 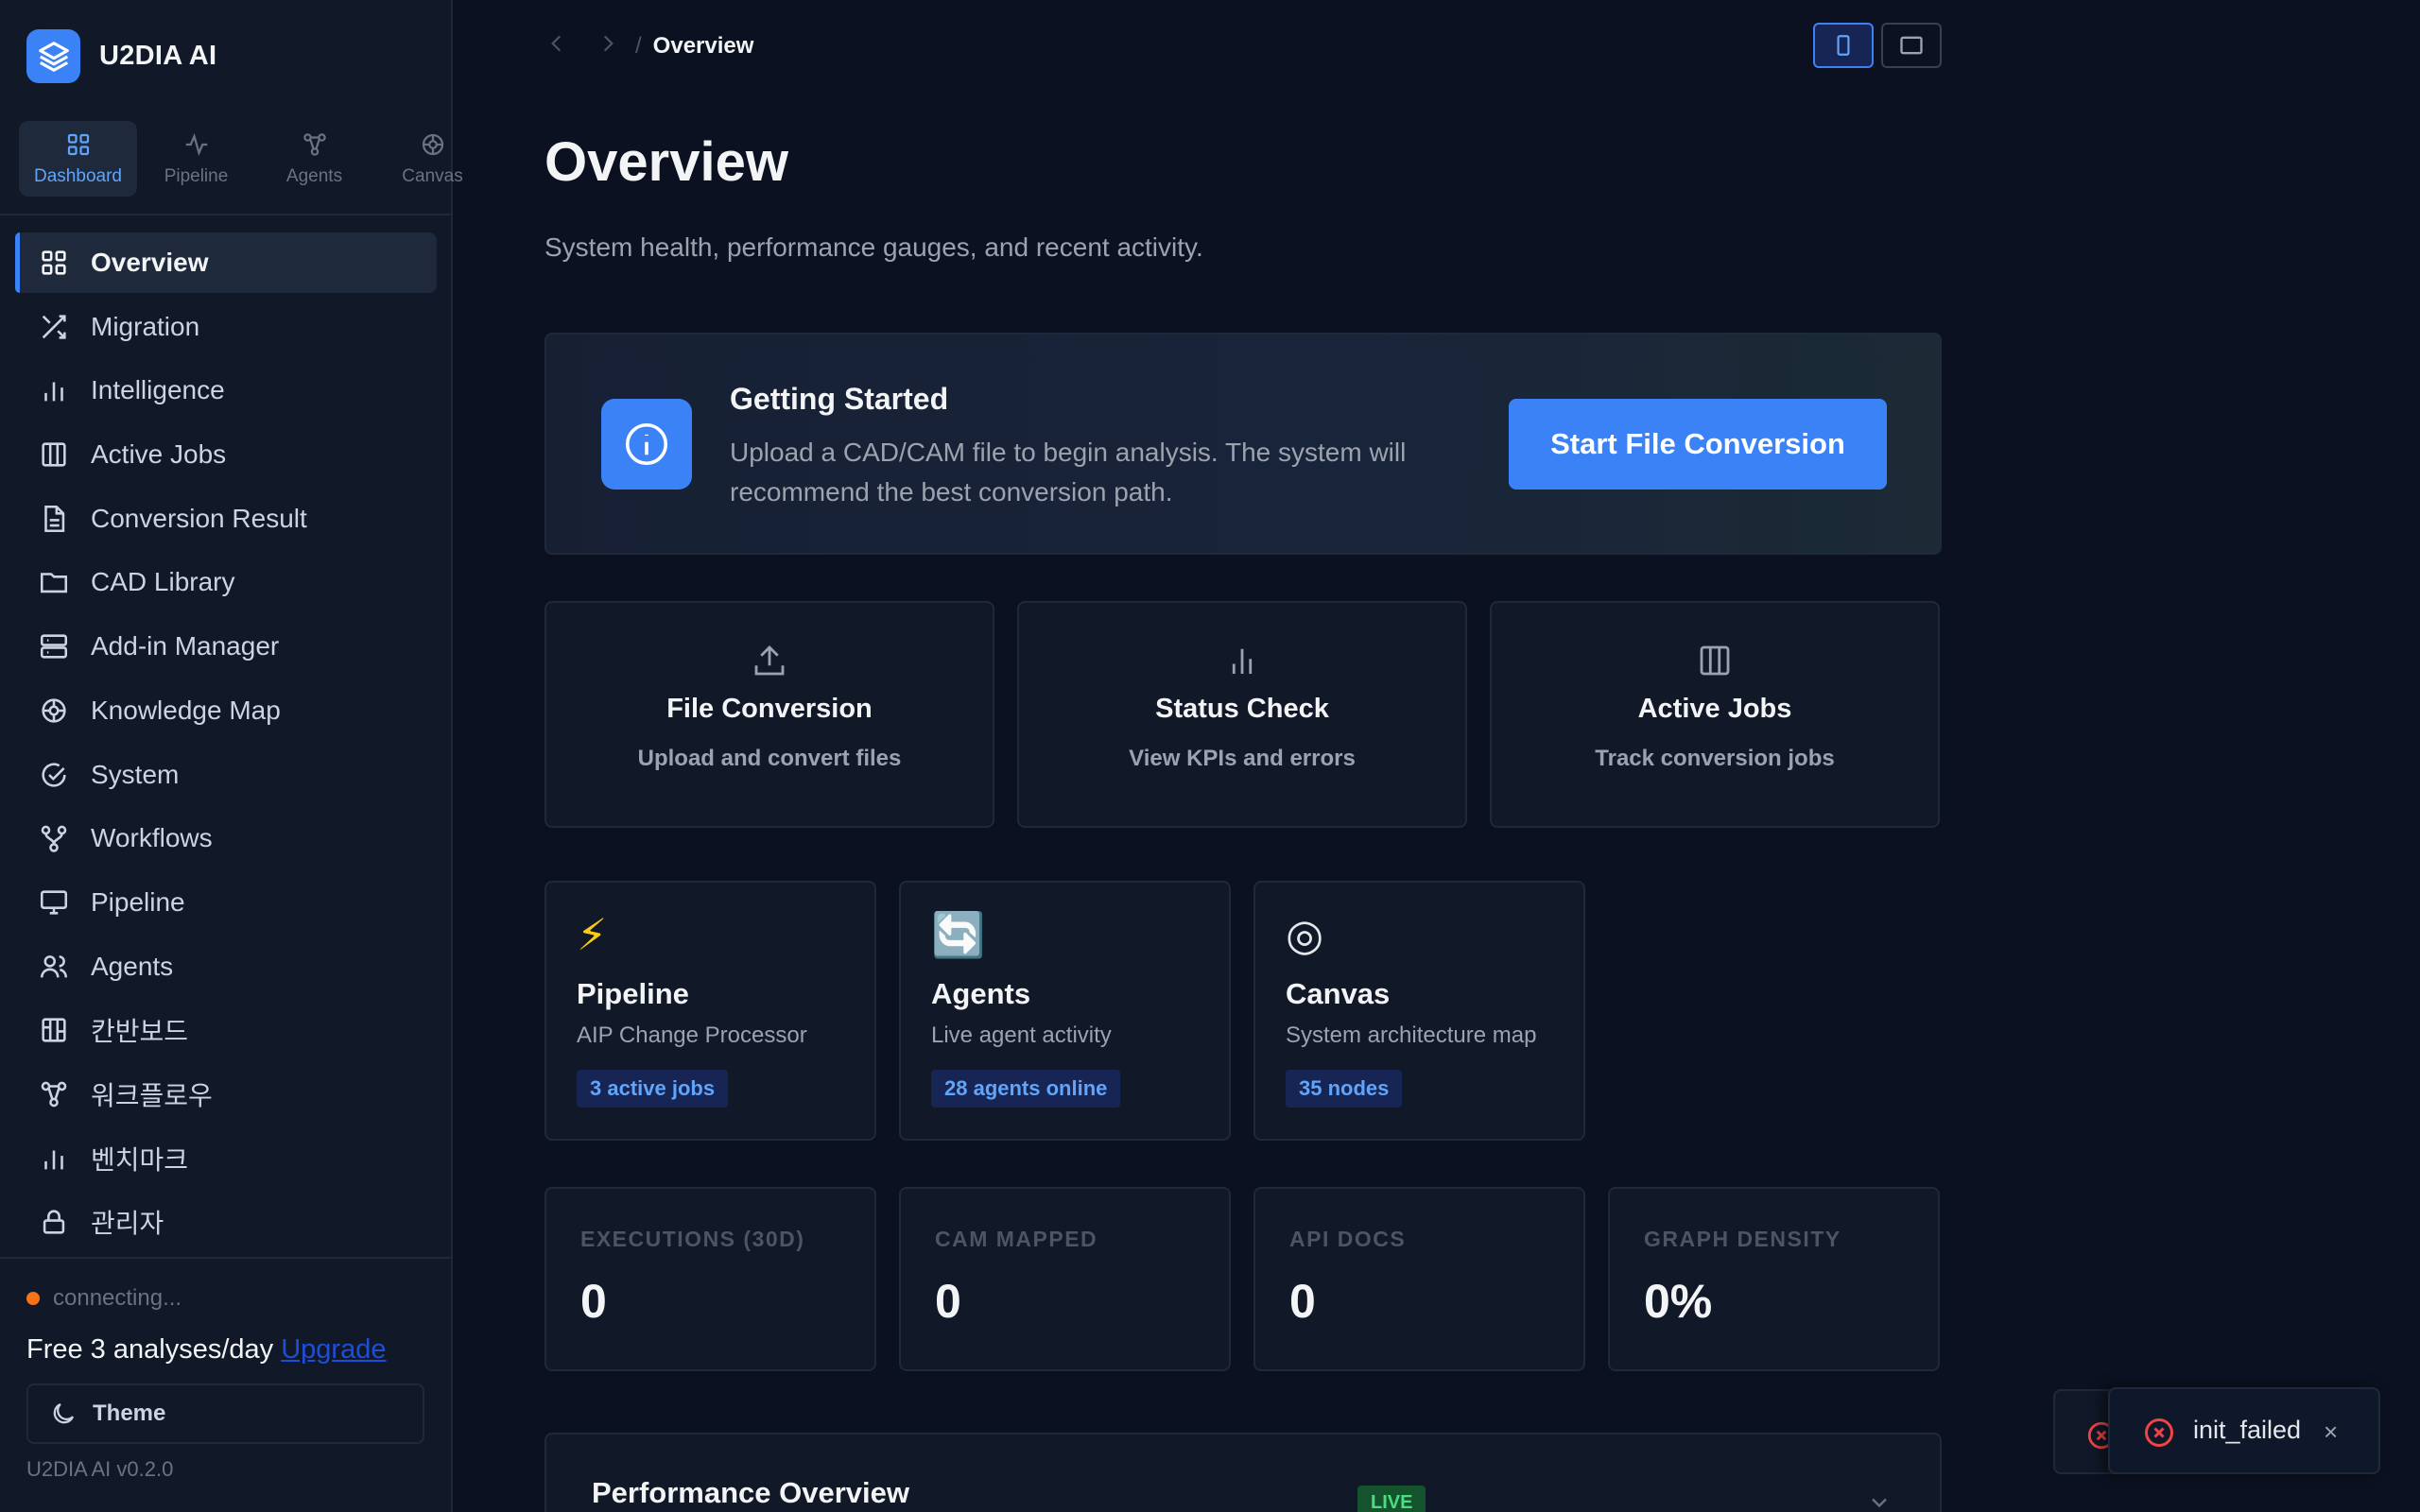 What do you see at coordinates (226, 1158) in the screenshot?
I see `sidebar-item-benchmark: 벤치마크` at bounding box center [226, 1158].